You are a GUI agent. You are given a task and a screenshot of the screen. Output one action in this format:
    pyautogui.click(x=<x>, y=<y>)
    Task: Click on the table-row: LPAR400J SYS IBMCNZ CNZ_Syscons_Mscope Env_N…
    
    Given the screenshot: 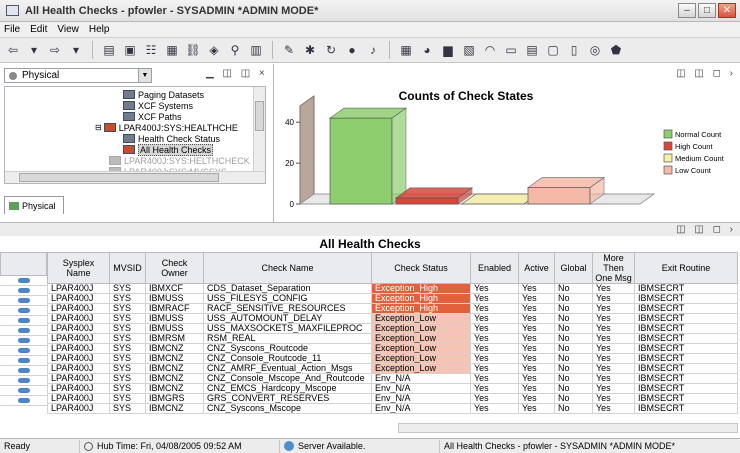 What is the action you would take?
    pyautogui.click(x=392, y=408)
    